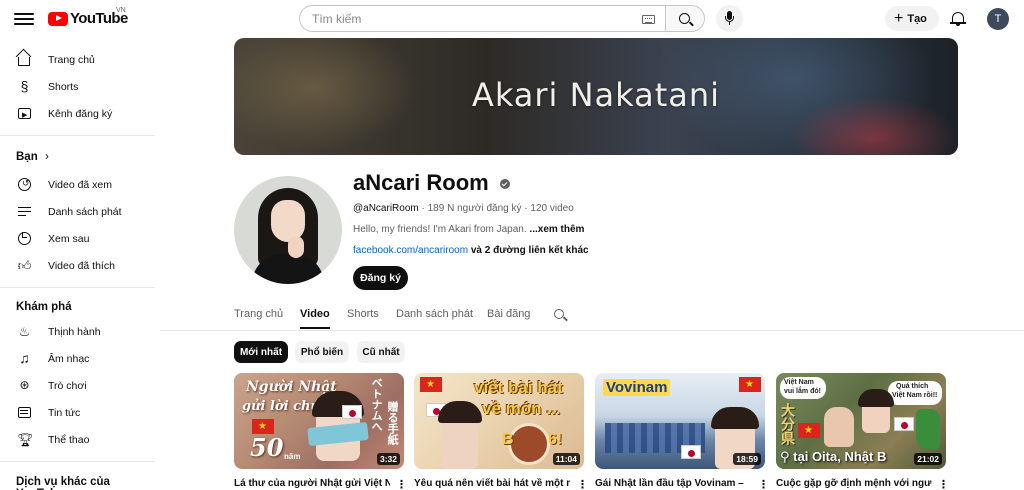 The width and height of the screenshot is (1024, 490). I want to click on thumb-overlay-text: Việt Nam rồi!!, so click(915, 395).